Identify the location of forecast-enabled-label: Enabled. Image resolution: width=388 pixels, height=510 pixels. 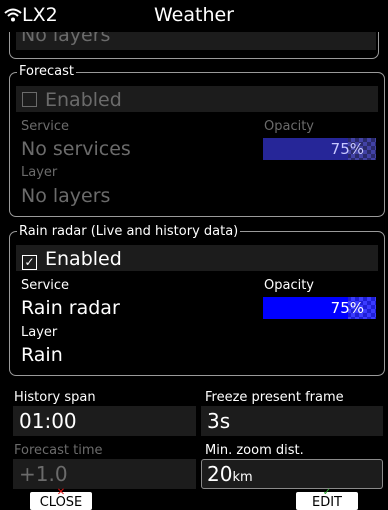
(83, 100).